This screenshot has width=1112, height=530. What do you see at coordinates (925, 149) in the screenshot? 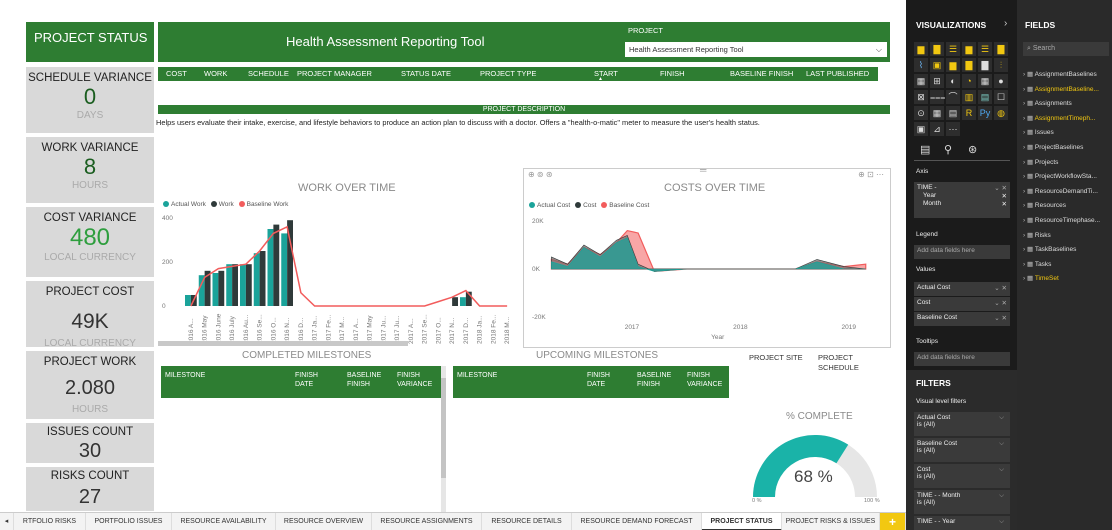
I see `fields-well-icon: ▤` at bounding box center [925, 149].